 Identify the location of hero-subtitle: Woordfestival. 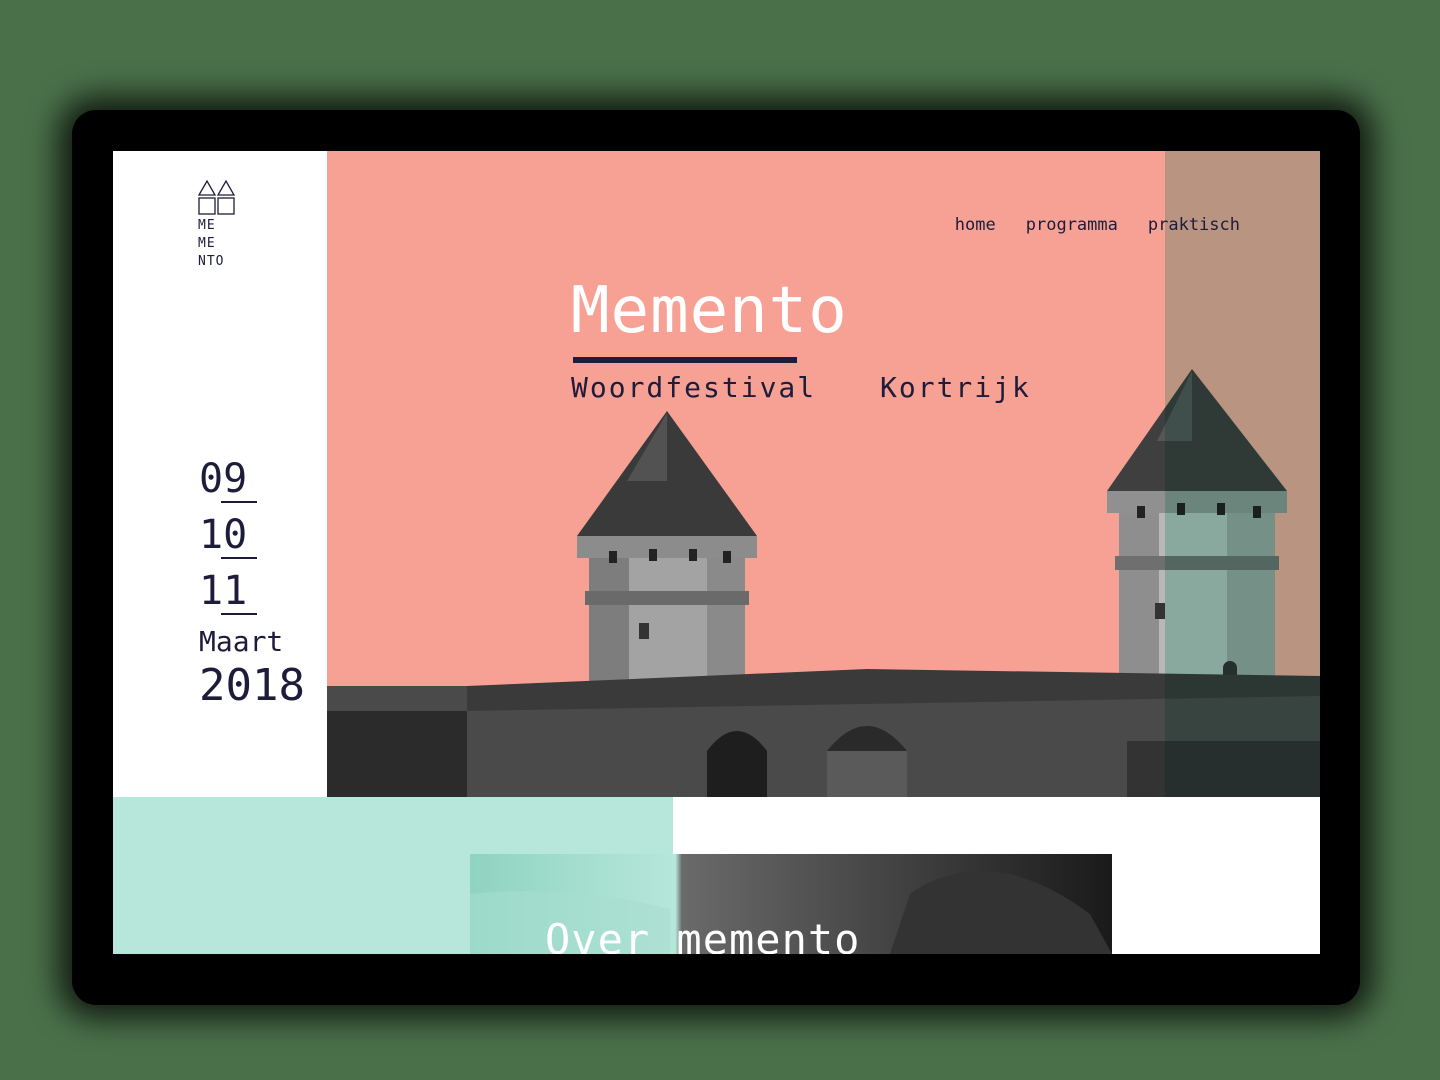
(694, 387).